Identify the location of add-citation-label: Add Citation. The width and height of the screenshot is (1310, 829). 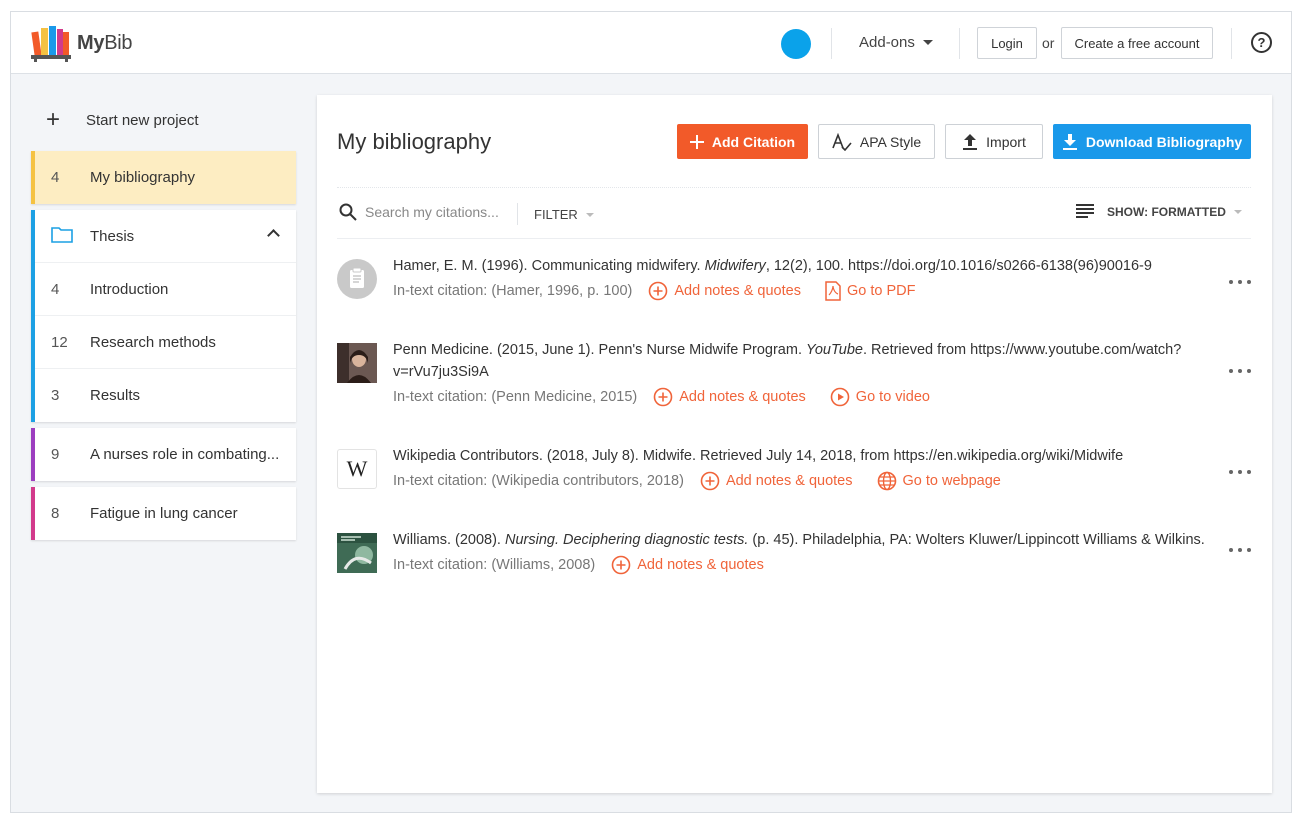
(753, 141).